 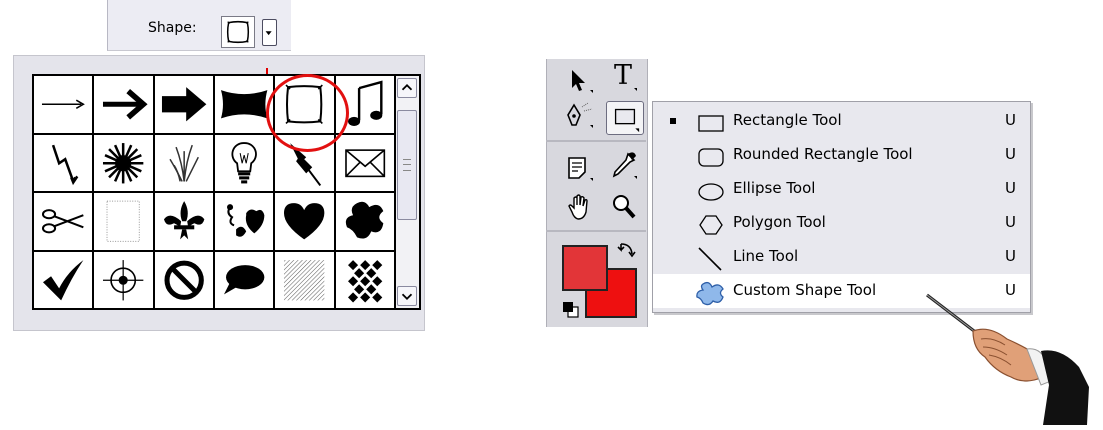 I want to click on move-tool, so click(x=580, y=81).